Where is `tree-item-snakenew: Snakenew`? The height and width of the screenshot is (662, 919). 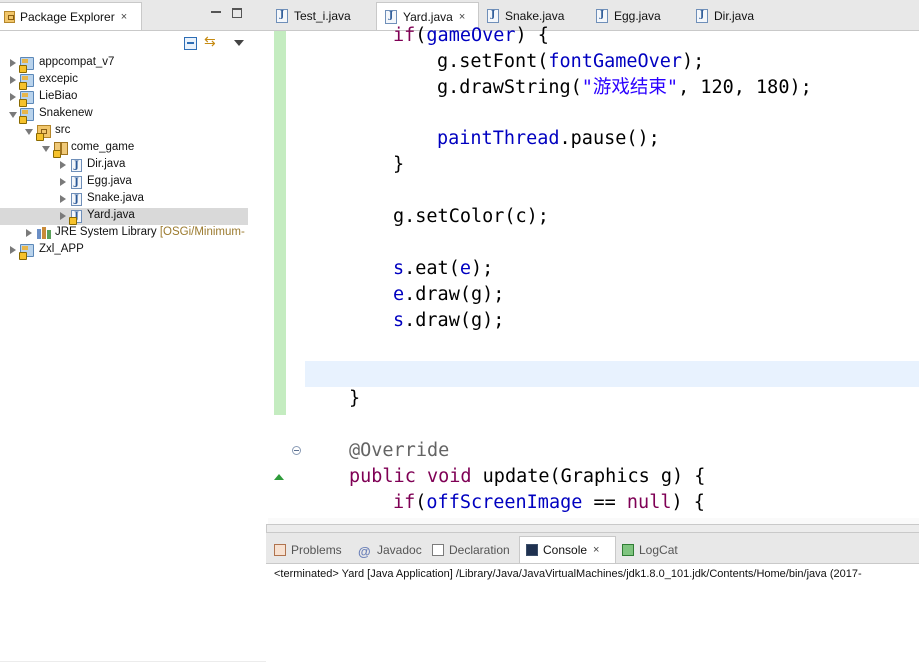
tree-item-snakenew: Snakenew is located at coordinates (133, 115).